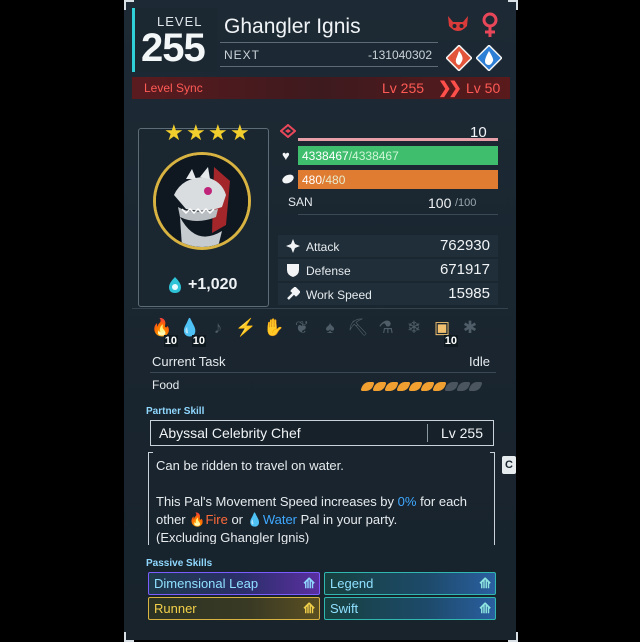 The width and height of the screenshot is (640, 642). Describe the element at coordinates (323, 372) in the screenshot. I see `task-divider` at that location.